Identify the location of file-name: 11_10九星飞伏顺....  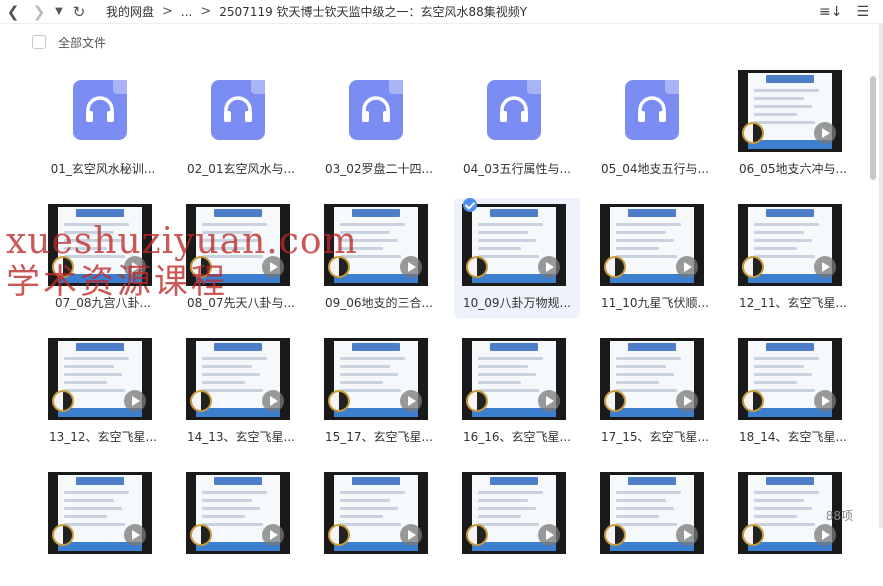
(655, 302).